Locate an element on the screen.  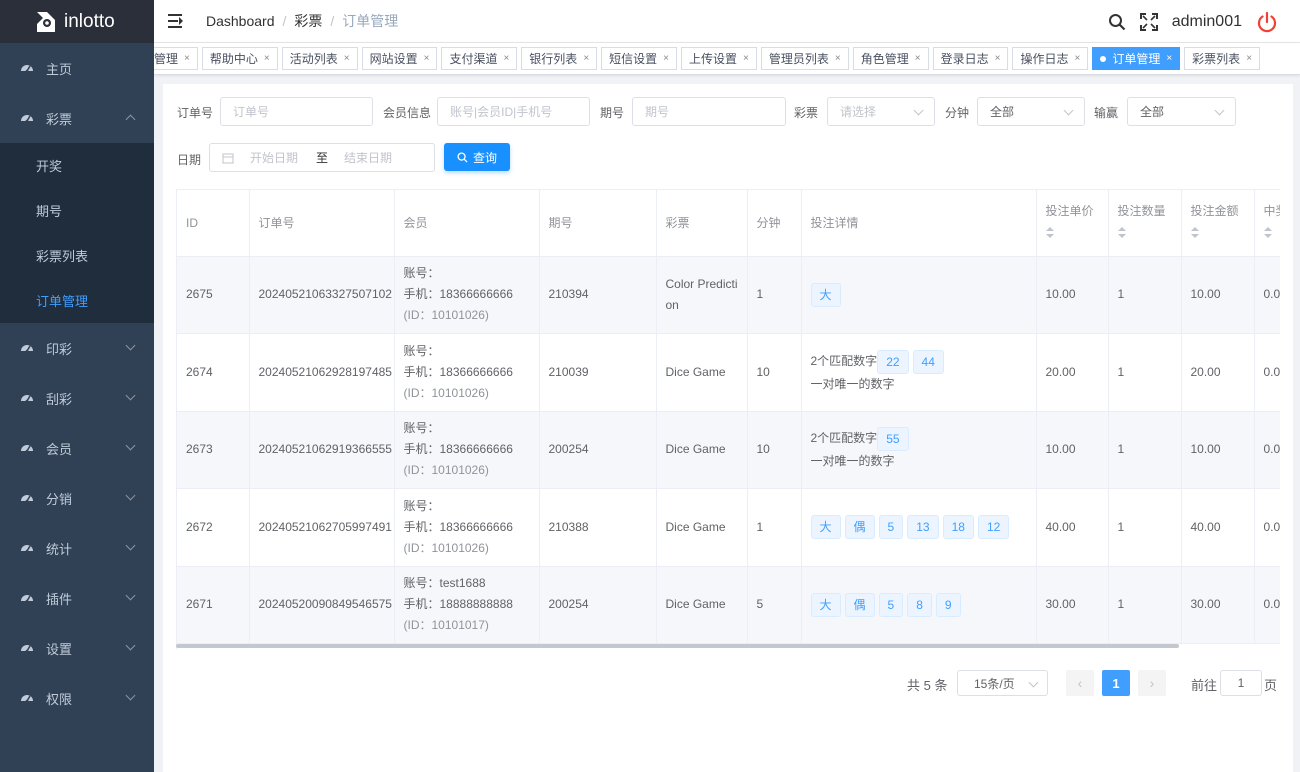
page-size-select: 15条/页 is located at coordinates (1002, 683).